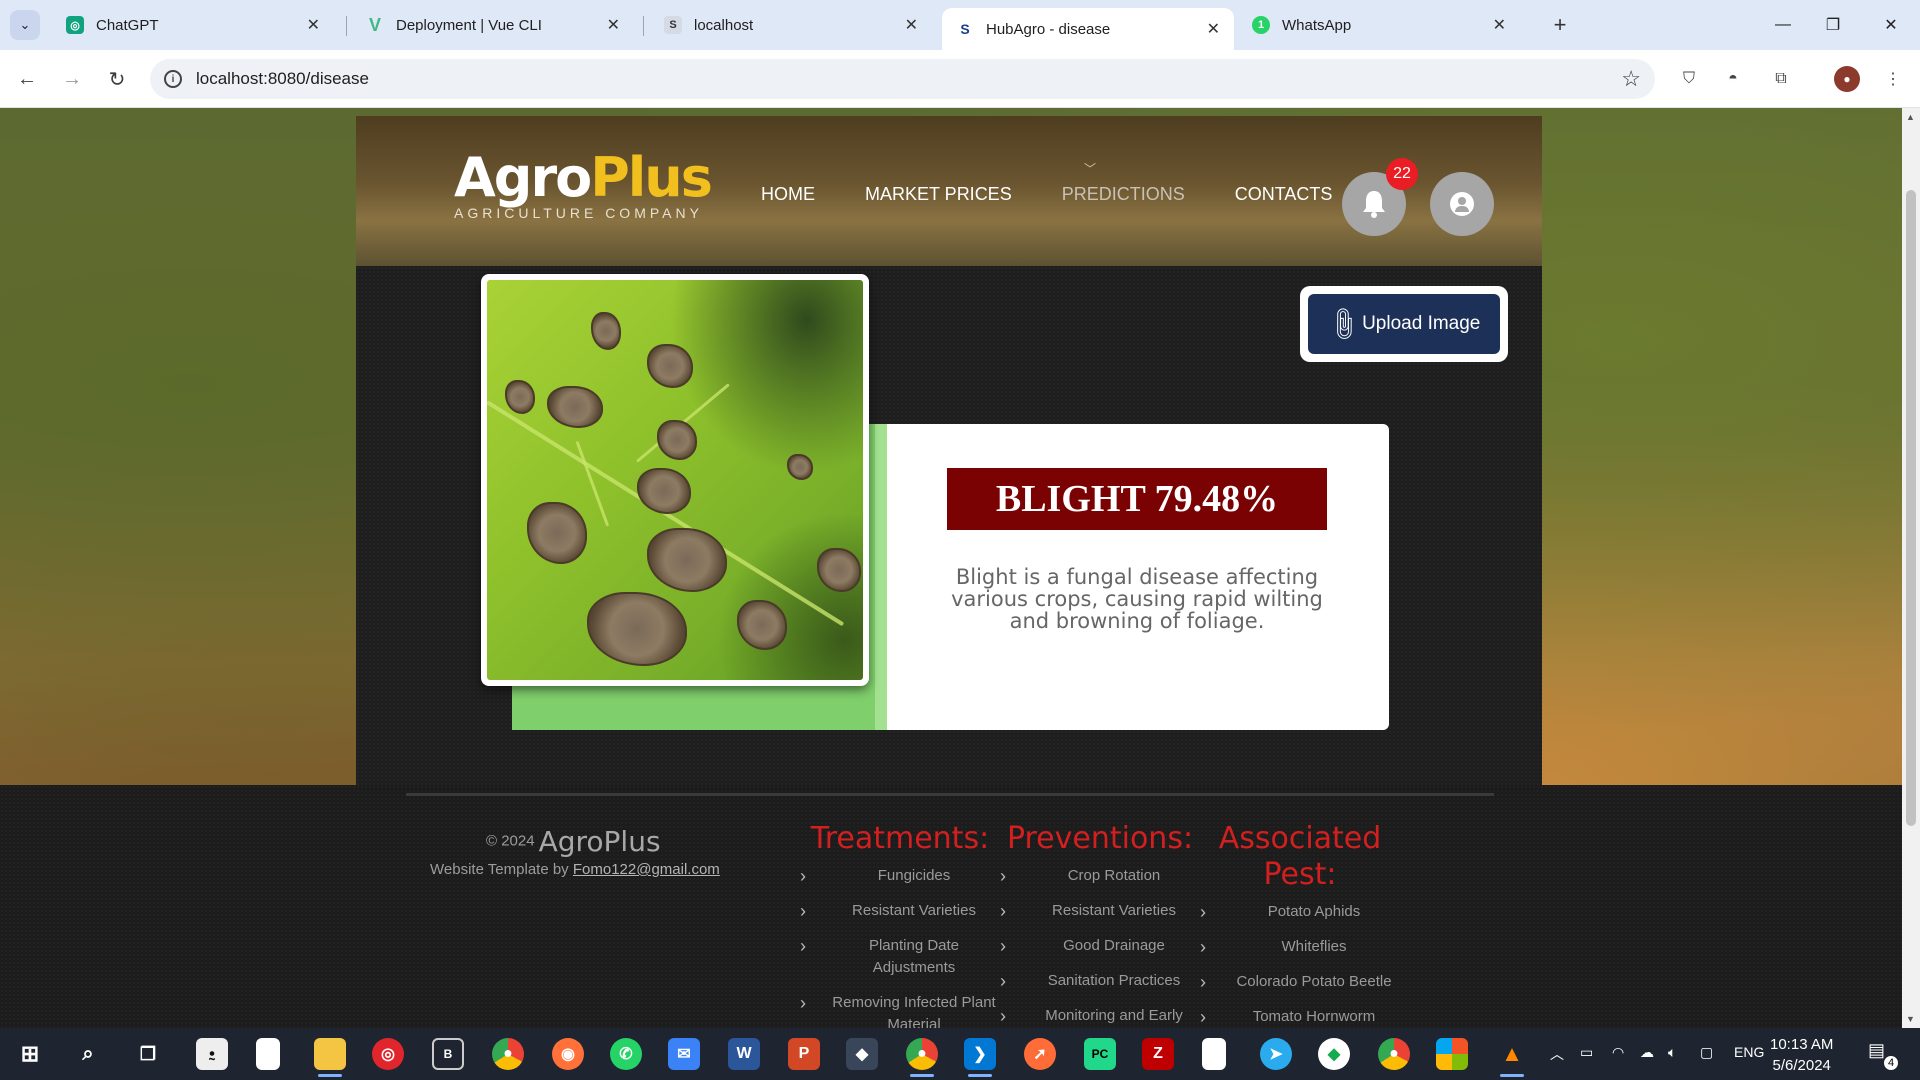  What do you see at coordinates (922, 1054) in the screenshot?
I see `chrome-active-icon: ●` at bounding box center [922, 1054].